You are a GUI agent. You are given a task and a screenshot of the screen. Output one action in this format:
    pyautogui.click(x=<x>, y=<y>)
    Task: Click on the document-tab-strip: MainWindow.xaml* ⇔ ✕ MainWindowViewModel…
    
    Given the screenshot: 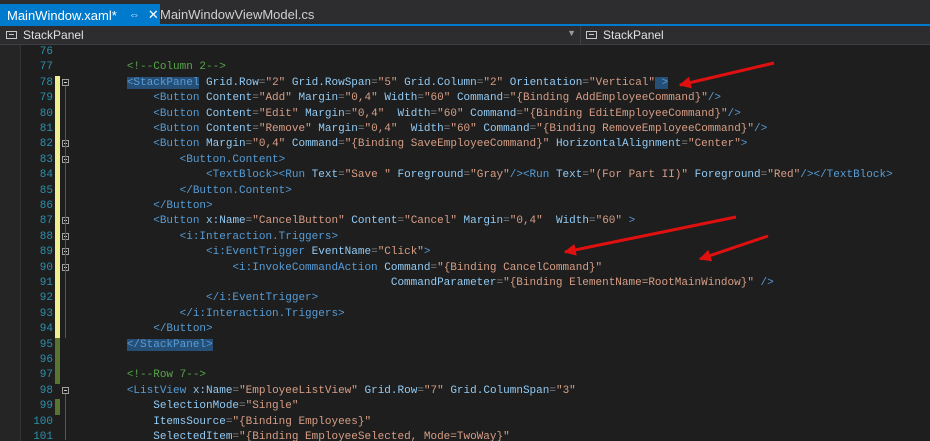 What is the action you would take?
    pyautogui.click(x=465, y=13)
    